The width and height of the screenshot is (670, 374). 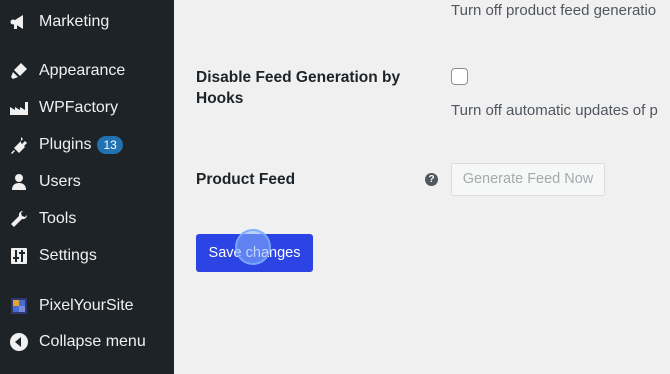 I want to click on sidebar-item-label: Plugins, so click(x=65, y=144).